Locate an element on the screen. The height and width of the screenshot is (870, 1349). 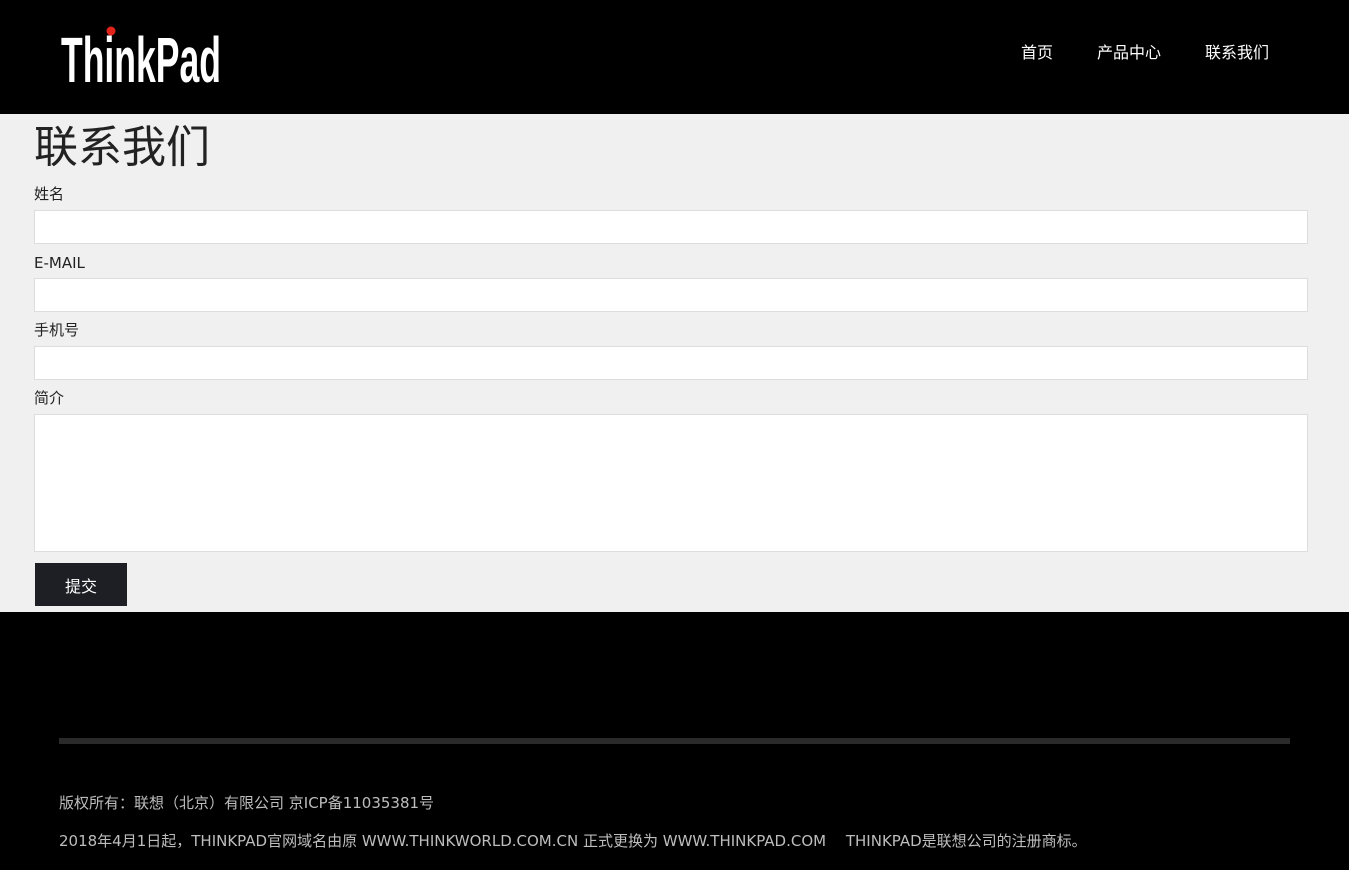
intro-label: 简介 is located at coordinates (49, 398).